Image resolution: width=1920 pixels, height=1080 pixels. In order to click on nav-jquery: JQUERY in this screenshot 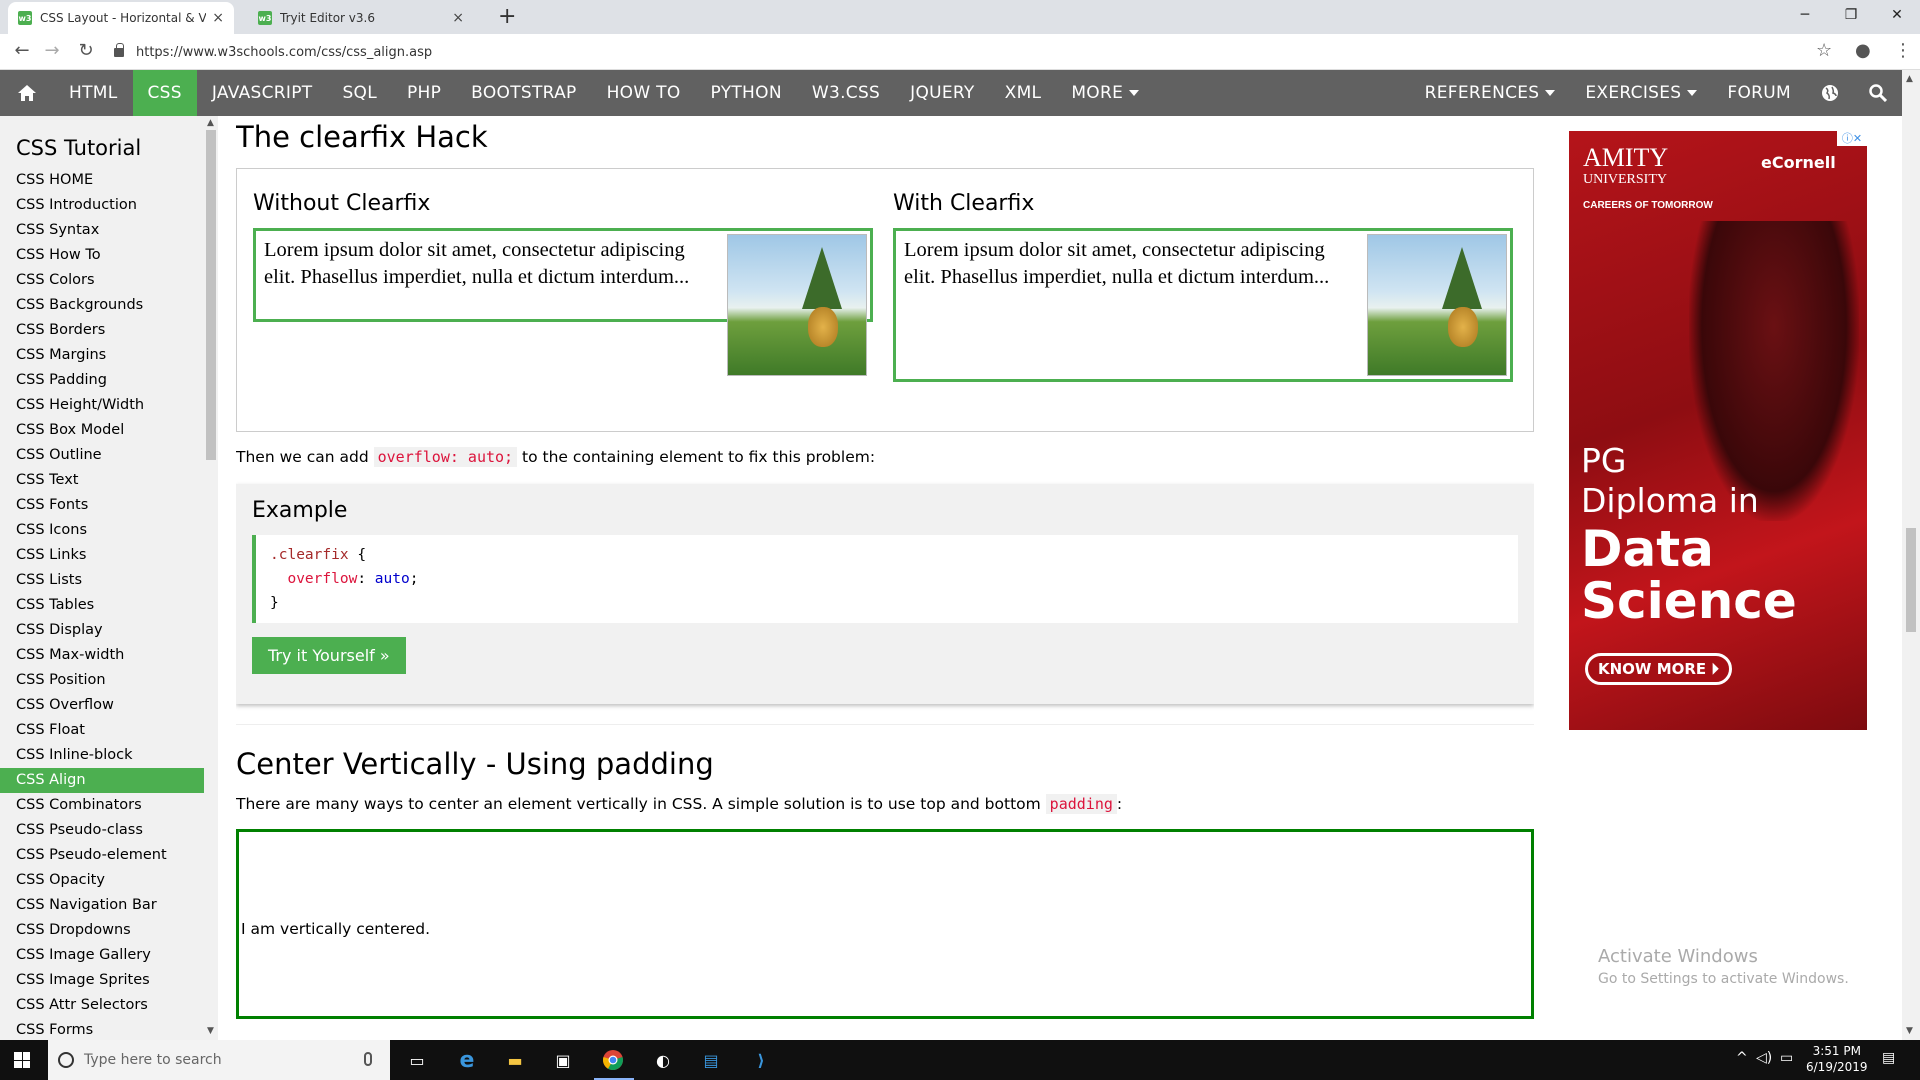, I will do `click(942, 93)`.